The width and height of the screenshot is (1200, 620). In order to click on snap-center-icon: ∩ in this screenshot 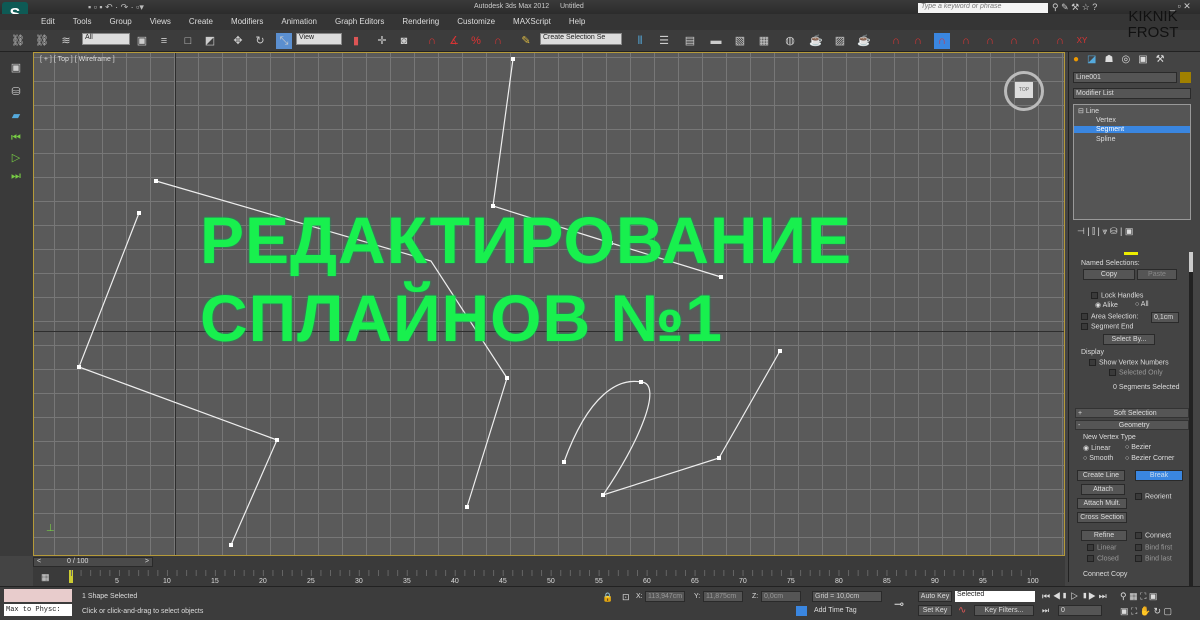, I will do `click(1060, 41)`.